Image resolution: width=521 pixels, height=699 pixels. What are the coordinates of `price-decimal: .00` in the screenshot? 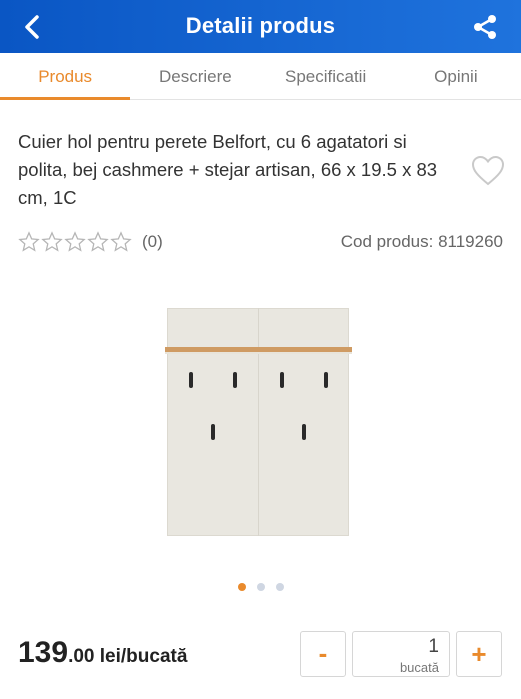 It's located at (81, 656).